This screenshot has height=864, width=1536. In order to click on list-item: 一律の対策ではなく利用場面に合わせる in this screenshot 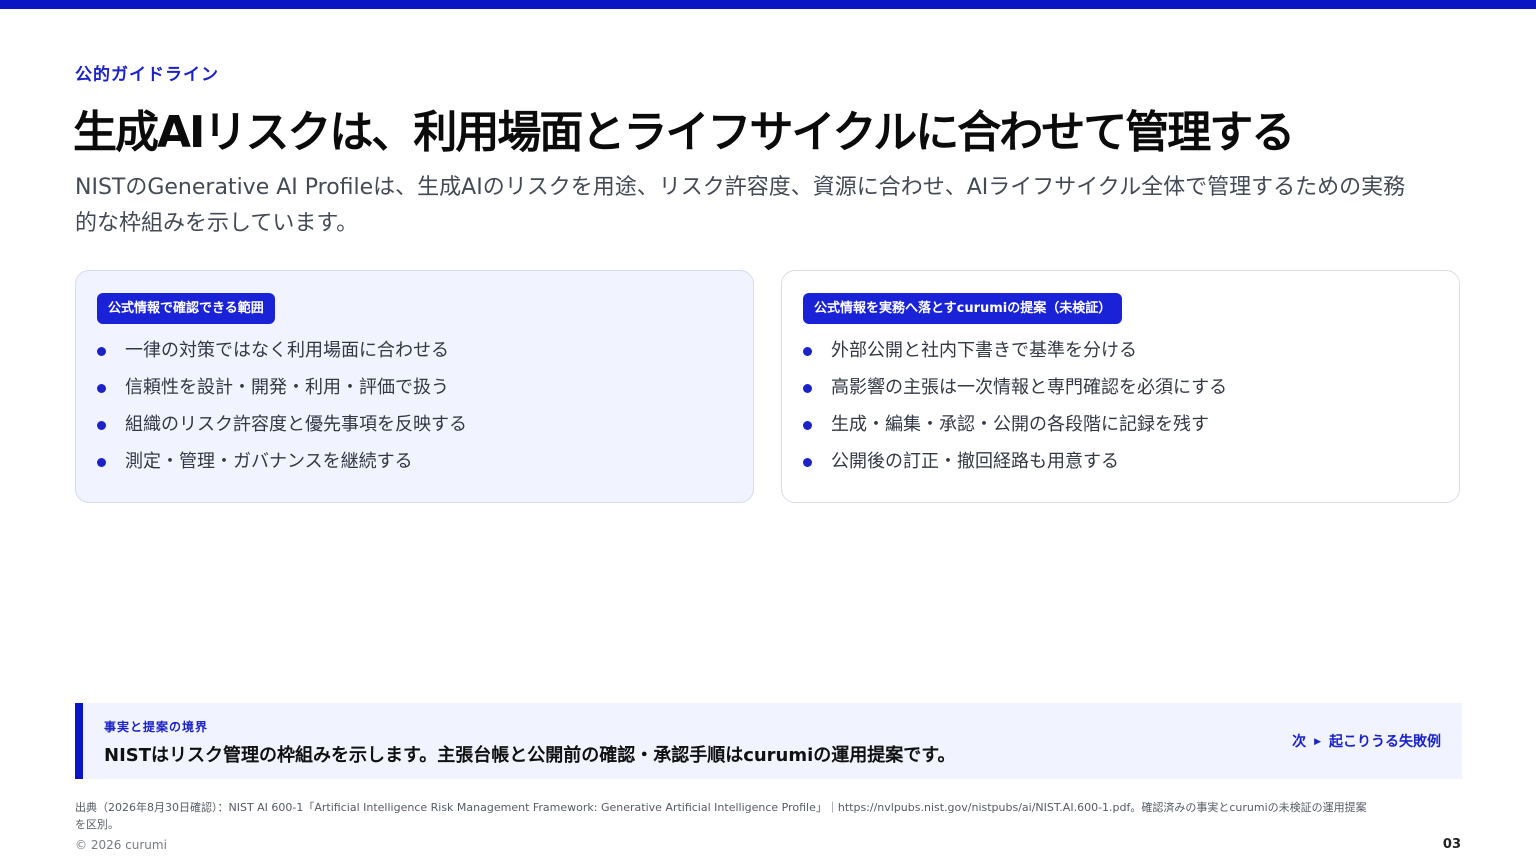, I will do `click(281, 352)`.